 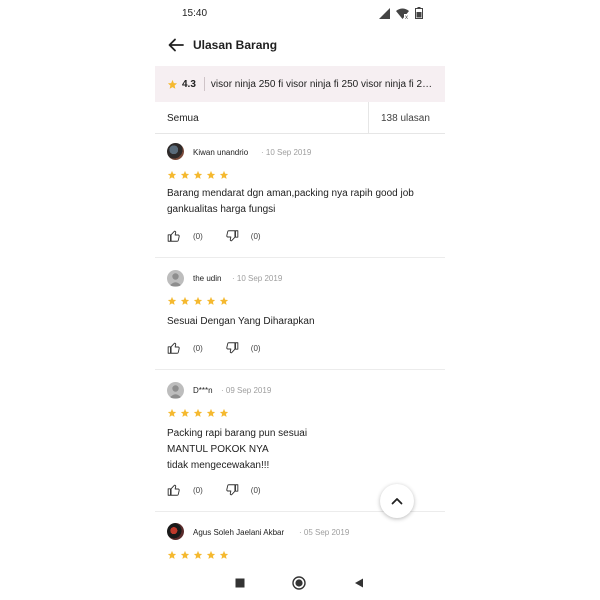 I want to click on review-text: Sesuai Dengan Yang Diharapkan, so click(x=241, y=321).